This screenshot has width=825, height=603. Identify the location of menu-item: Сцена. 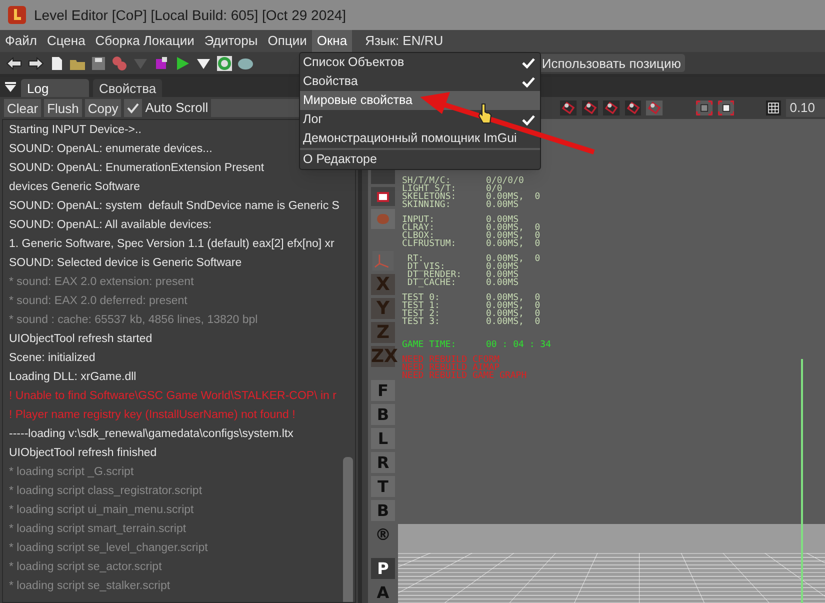
(66, 41).